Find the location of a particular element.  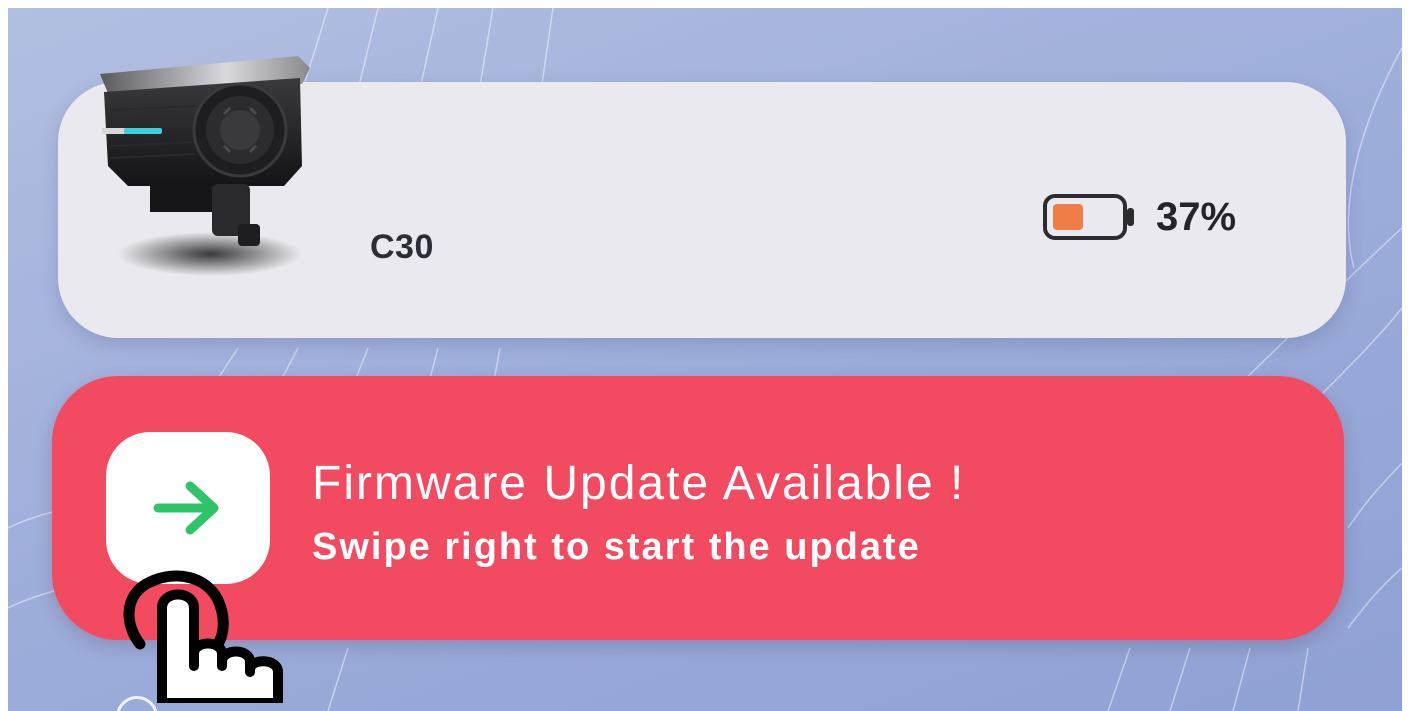

device-name: C30 is located at coordinates (402, 247).